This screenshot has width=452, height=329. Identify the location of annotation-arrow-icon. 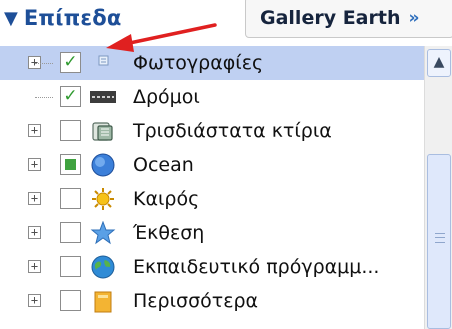
(161, 37).